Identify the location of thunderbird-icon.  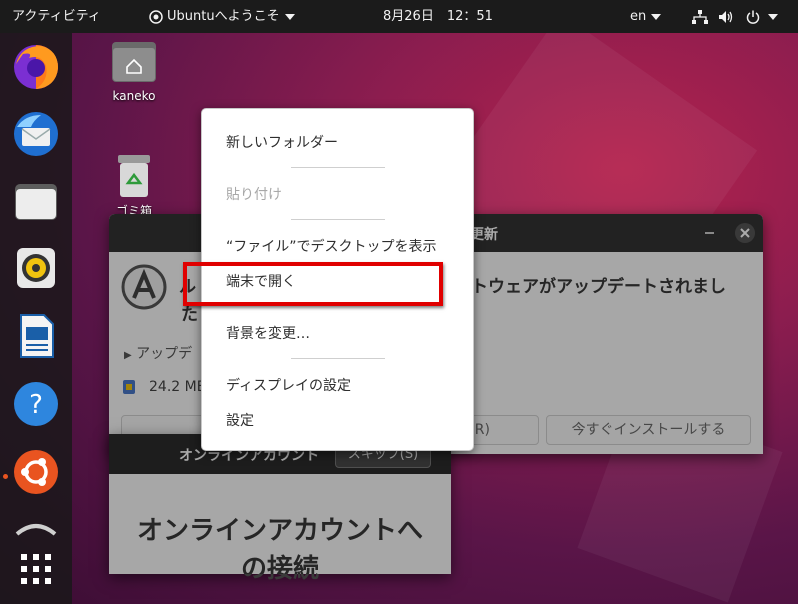
(36, 134).